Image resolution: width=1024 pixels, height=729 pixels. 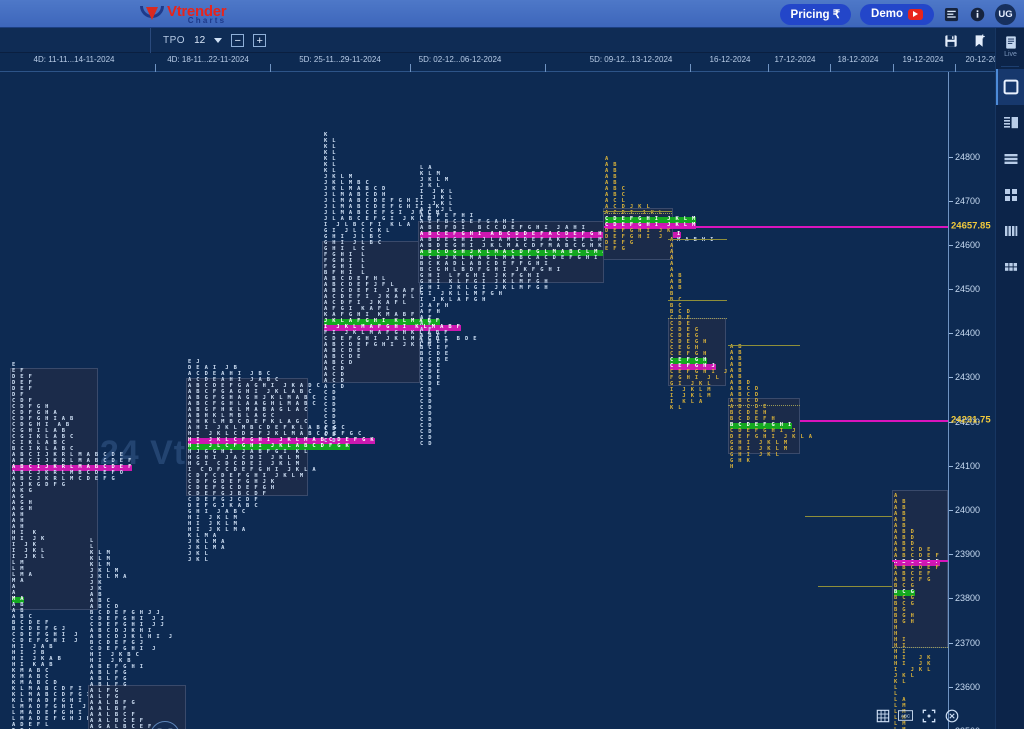 I want to click on zoom-in-button: +, so click(x=260, y=40).